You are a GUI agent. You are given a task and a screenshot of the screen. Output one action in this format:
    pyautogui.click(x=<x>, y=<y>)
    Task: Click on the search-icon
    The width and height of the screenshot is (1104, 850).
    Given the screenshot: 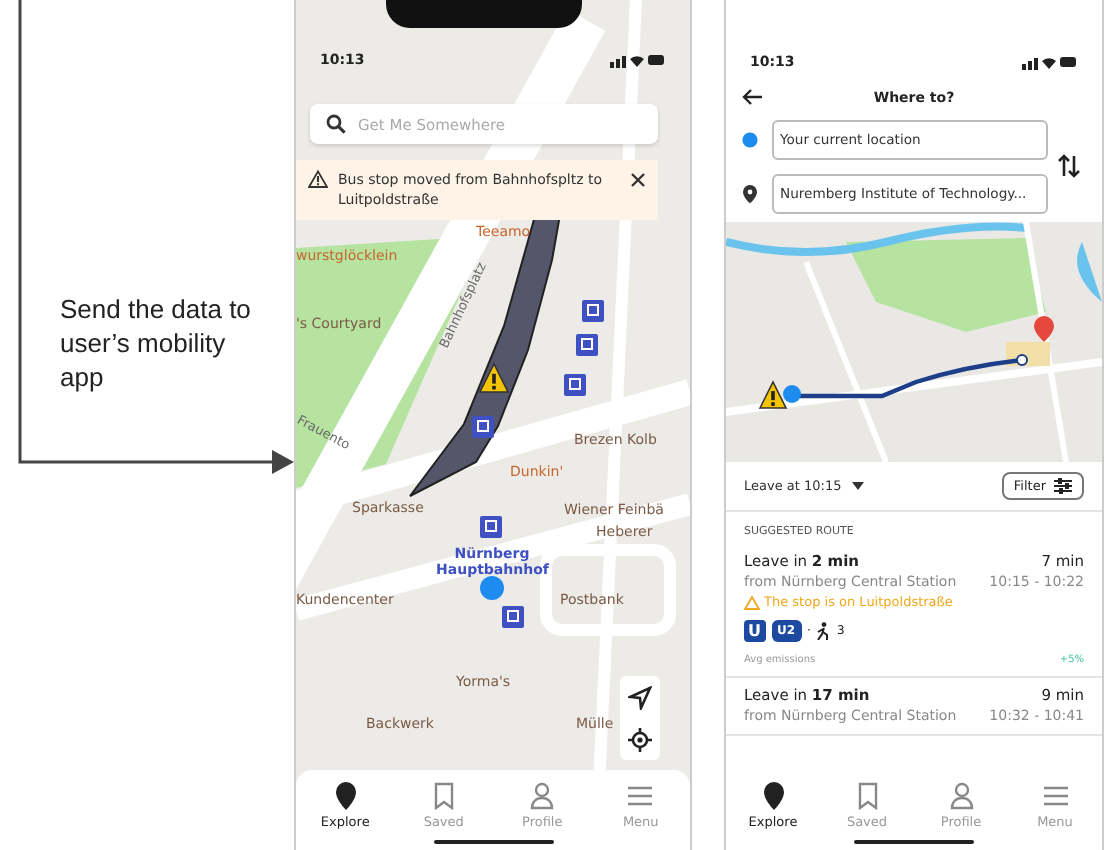 What is the action you would take?
    pyautogui.click(x=336, y=124)
    